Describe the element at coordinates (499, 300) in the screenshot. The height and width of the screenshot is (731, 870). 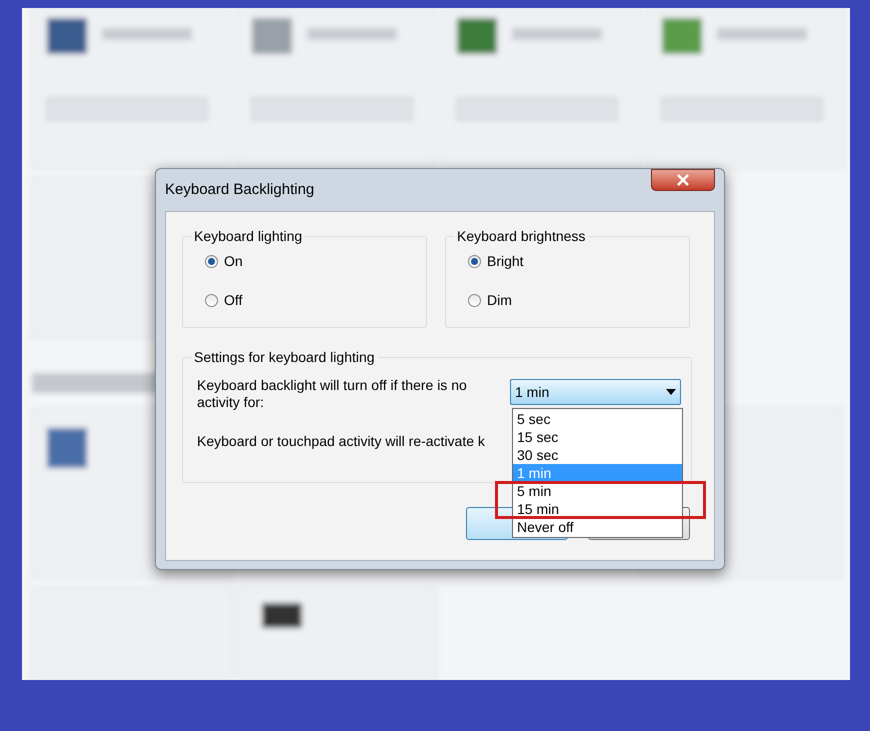
I see `radio-label: Dim` at that location.